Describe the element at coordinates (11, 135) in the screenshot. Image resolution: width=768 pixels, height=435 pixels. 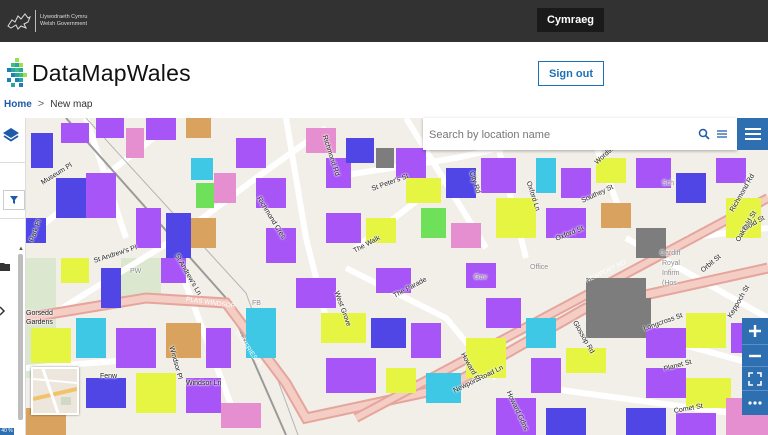
I see `layers-icon` at that location.